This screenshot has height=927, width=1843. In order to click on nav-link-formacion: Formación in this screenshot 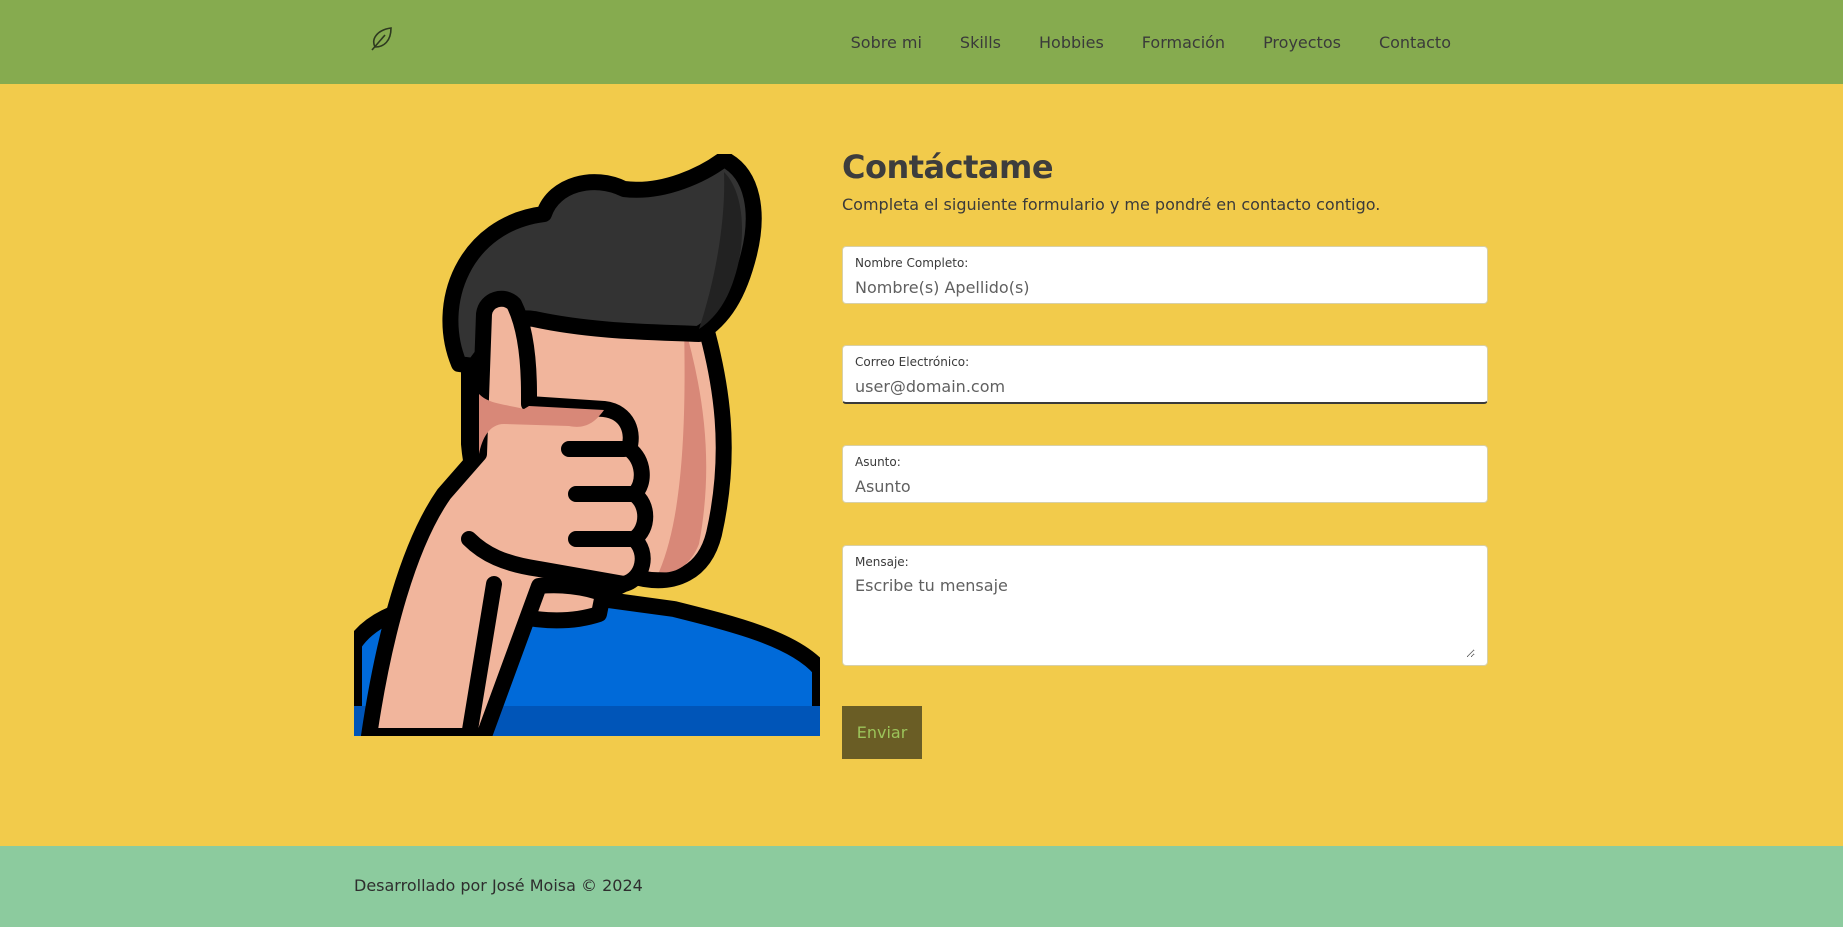, I will do `click(1183, 42)`.